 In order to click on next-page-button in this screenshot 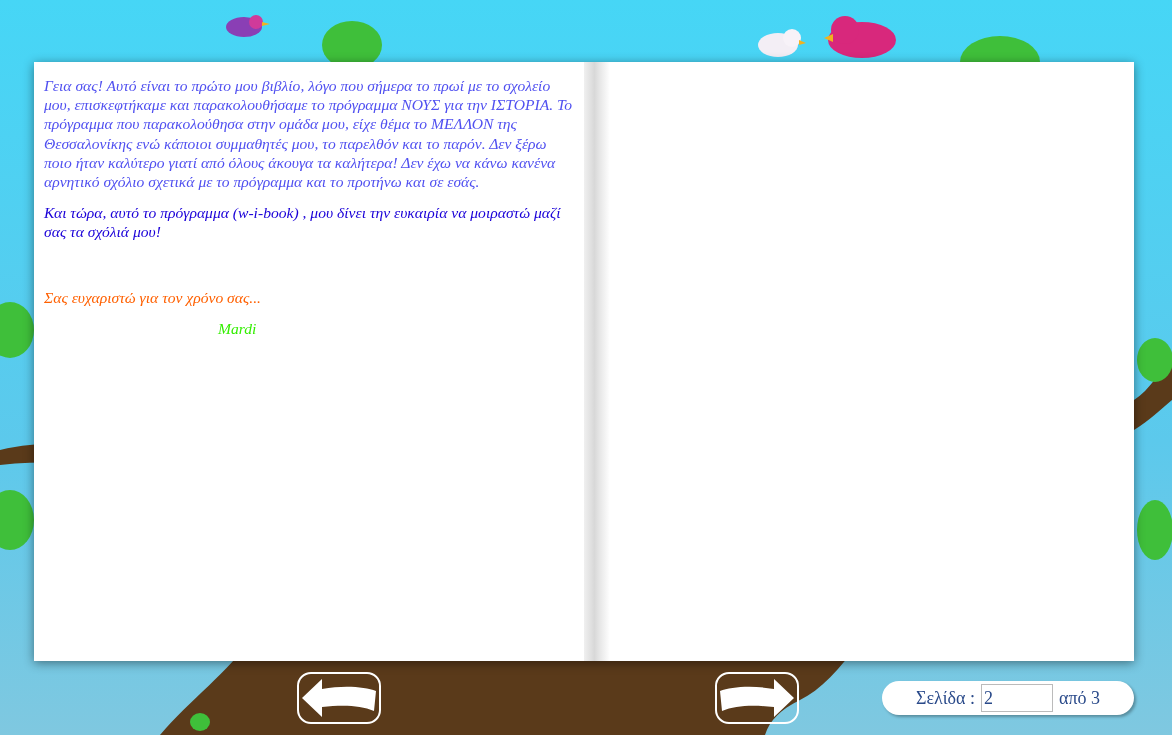, I will do `click(757, 698)`.